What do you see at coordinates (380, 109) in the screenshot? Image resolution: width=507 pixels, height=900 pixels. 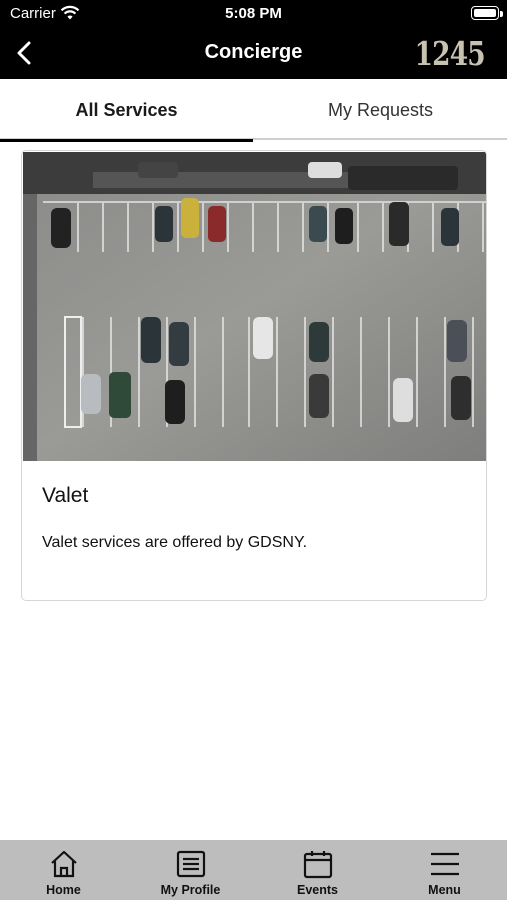 I see `tab-my-requests: My Requests` at bounding box center [380, 109].